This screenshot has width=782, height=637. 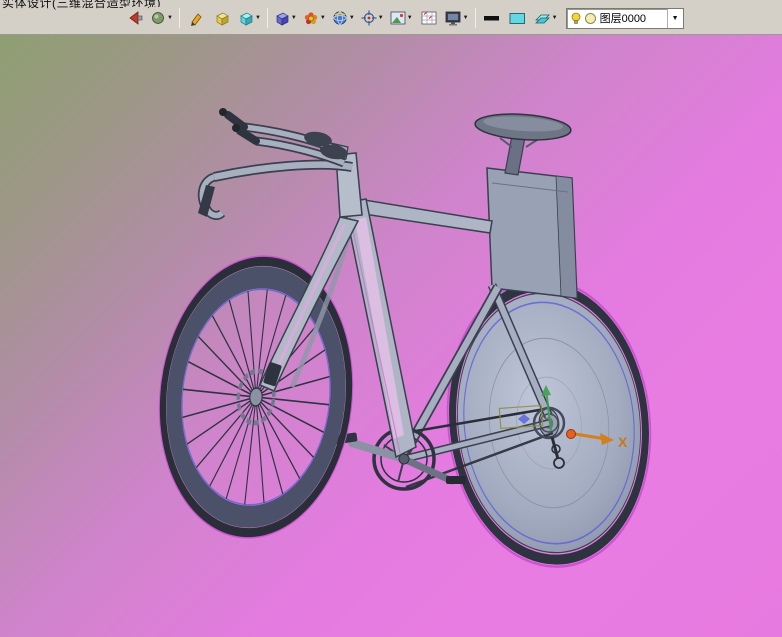 I want to click on render-mode-button: ▼, so click(x=162, y=18).